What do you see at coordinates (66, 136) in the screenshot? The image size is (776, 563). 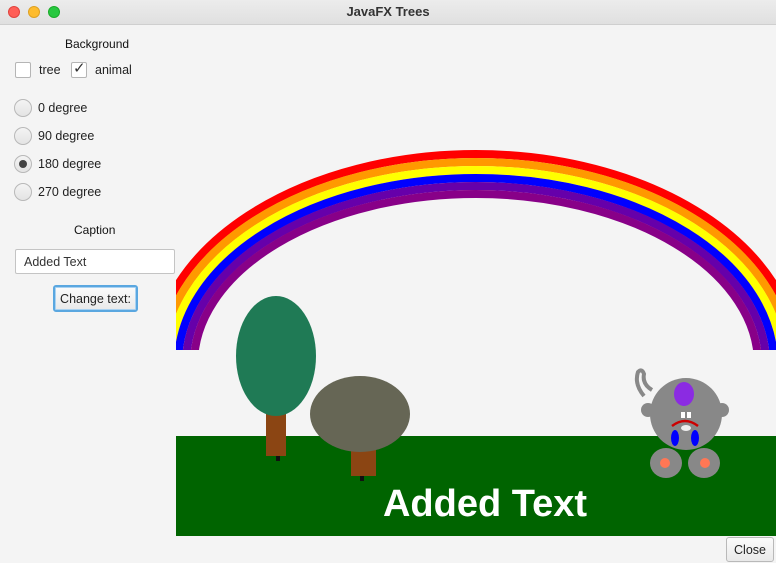 I see `radio-90-degree-label: 90 degree` at bounding box center [66, 136].